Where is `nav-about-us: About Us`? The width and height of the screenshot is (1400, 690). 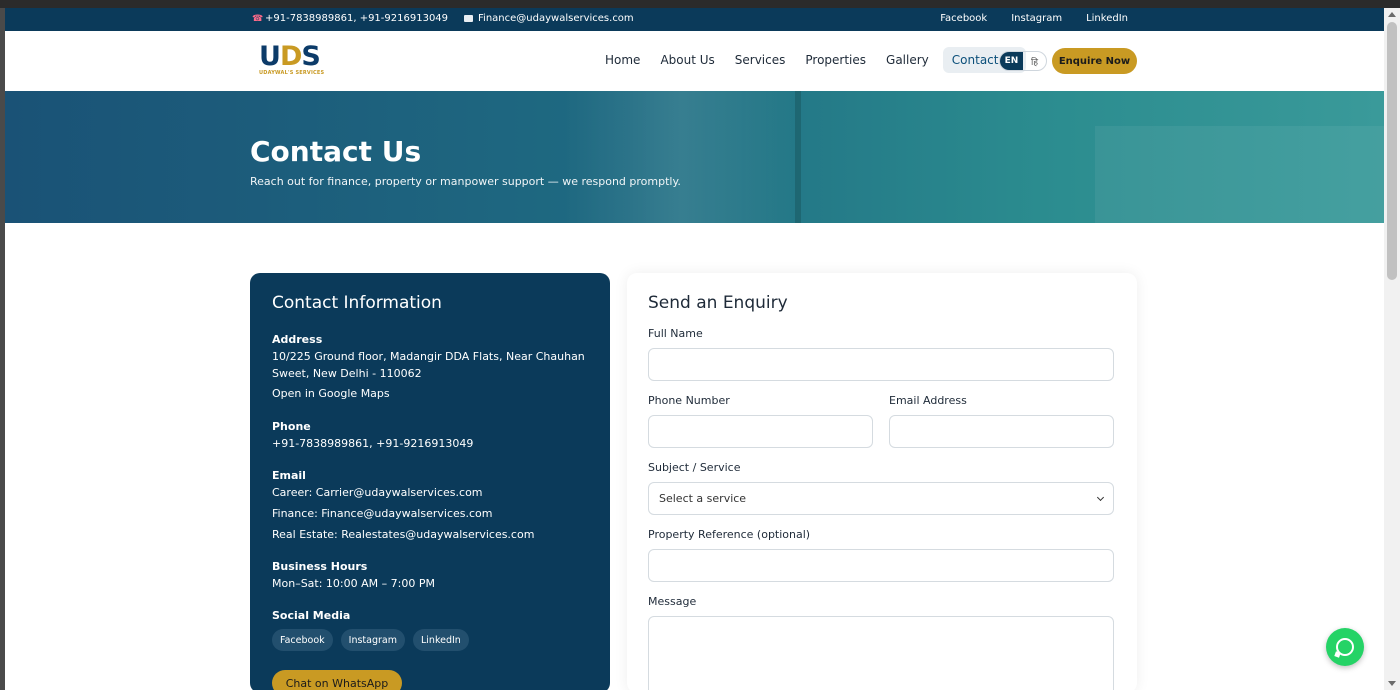
nav-about-us: About Us is located at coordinates (687, 60).